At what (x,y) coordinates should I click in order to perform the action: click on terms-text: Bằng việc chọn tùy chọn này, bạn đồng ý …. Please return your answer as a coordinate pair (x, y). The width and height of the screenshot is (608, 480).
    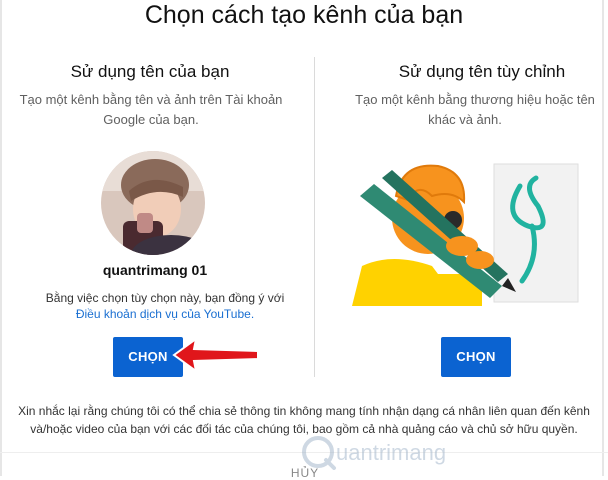
    Looking at the image, I should click on (165, 298).